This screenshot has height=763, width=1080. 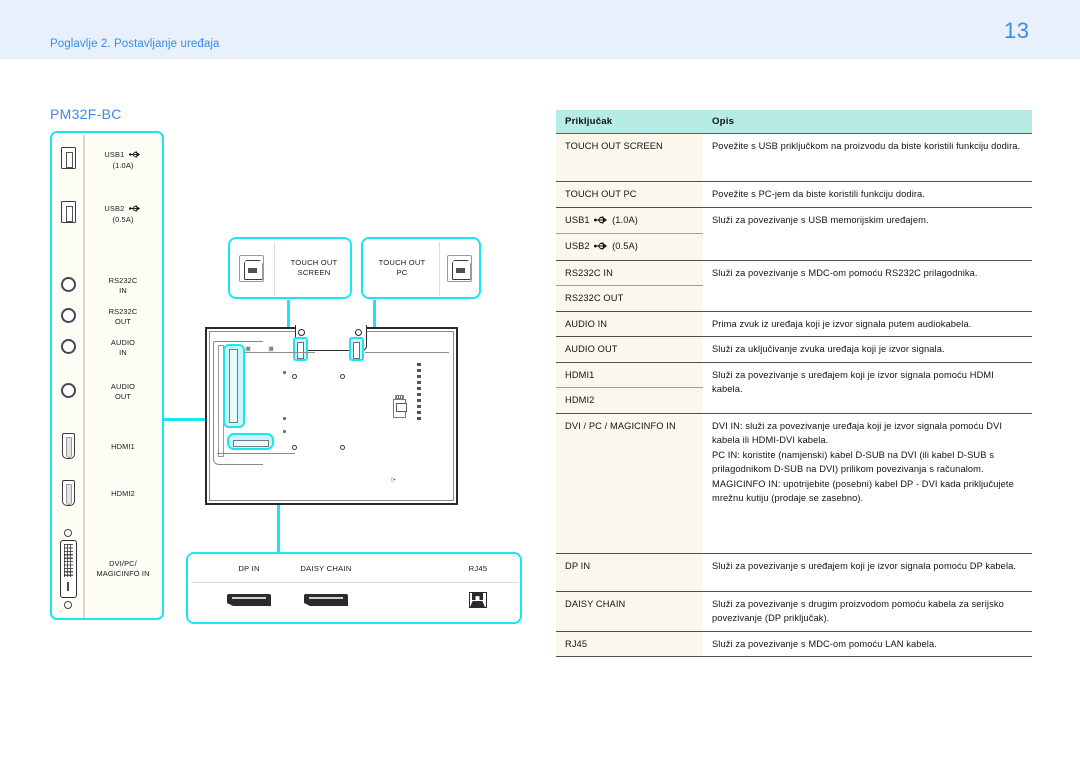 What do you see at coordinates (358, 332) in the screenshot?
I see `stand-screw-icon` at bounding box center [358, 332].